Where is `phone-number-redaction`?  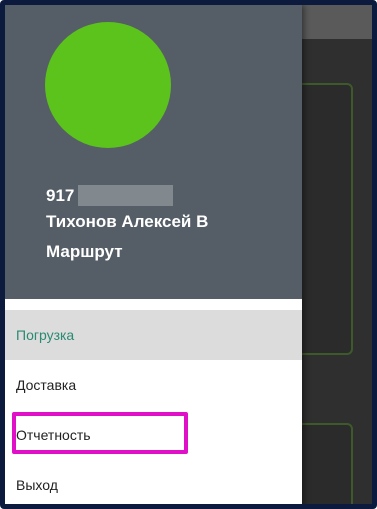
phone-number-redaction is located at coordinates (125, 195).